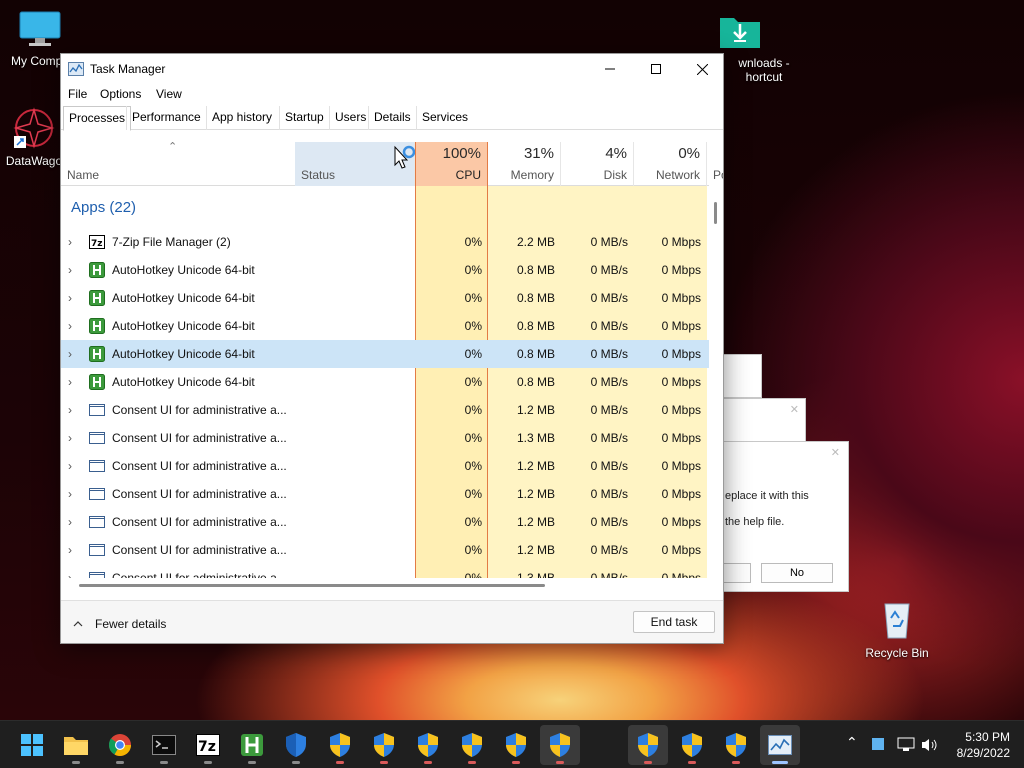 The height and width of the screenshot is (768, 1024). Describe the element at coordinates (656, 69) in the screenshot. I see `maximize-button` at that location.